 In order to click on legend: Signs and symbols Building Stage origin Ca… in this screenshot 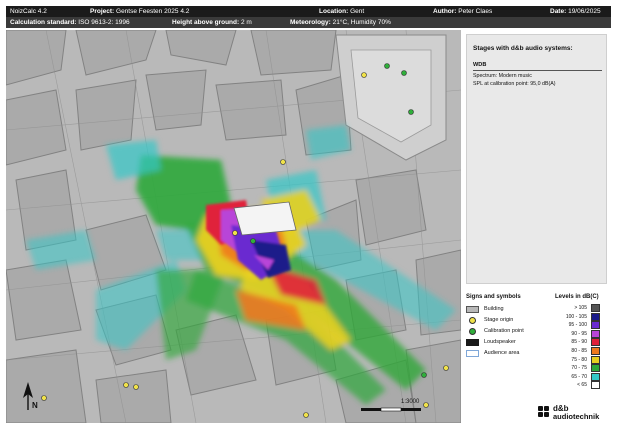, I will do `click(536, 355)`.